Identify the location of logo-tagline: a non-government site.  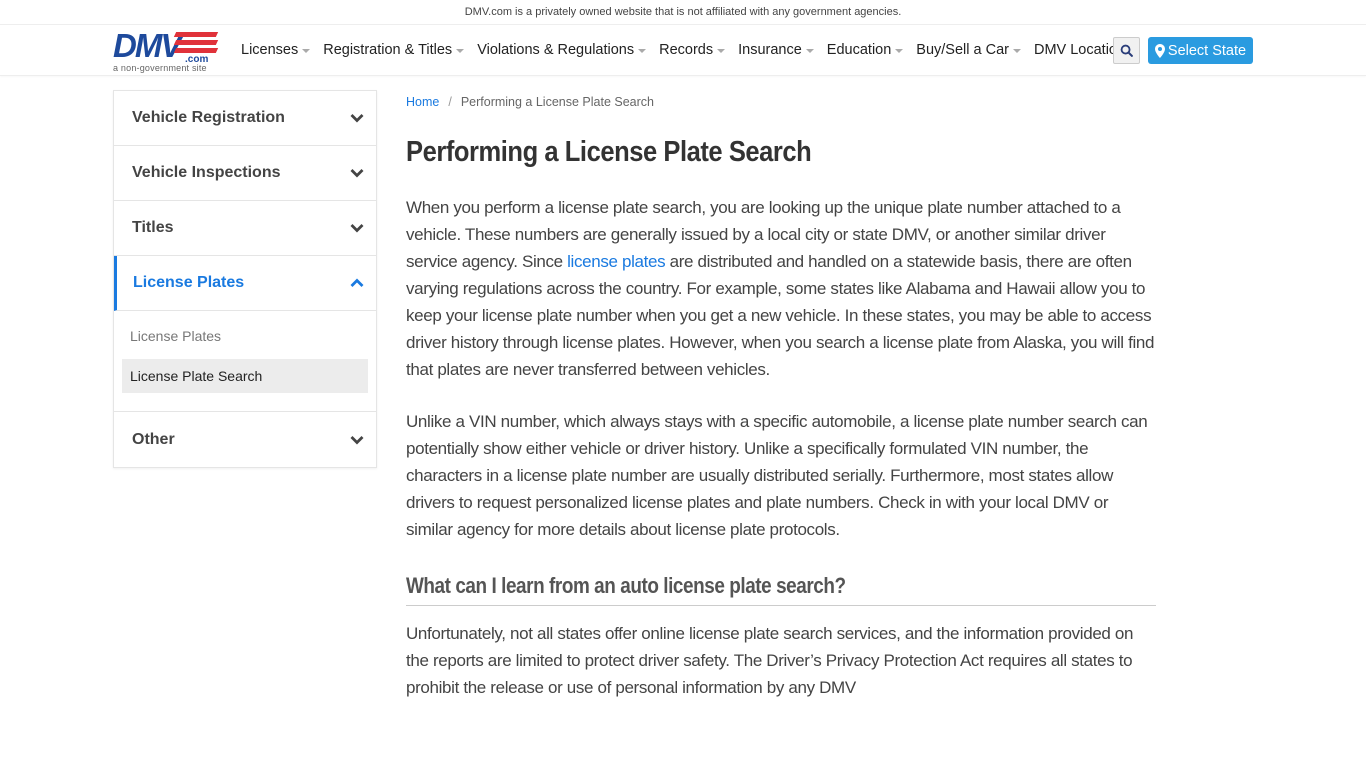
(160, 68).